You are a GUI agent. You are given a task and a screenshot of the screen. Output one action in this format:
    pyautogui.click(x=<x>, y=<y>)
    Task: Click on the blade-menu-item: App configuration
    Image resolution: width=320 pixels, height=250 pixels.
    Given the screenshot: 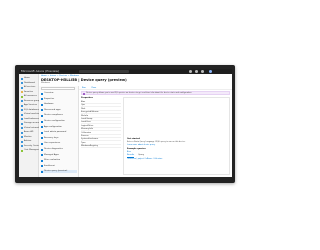 What is the action you would take?
    pyautogui.click(x=59, y=127)
    